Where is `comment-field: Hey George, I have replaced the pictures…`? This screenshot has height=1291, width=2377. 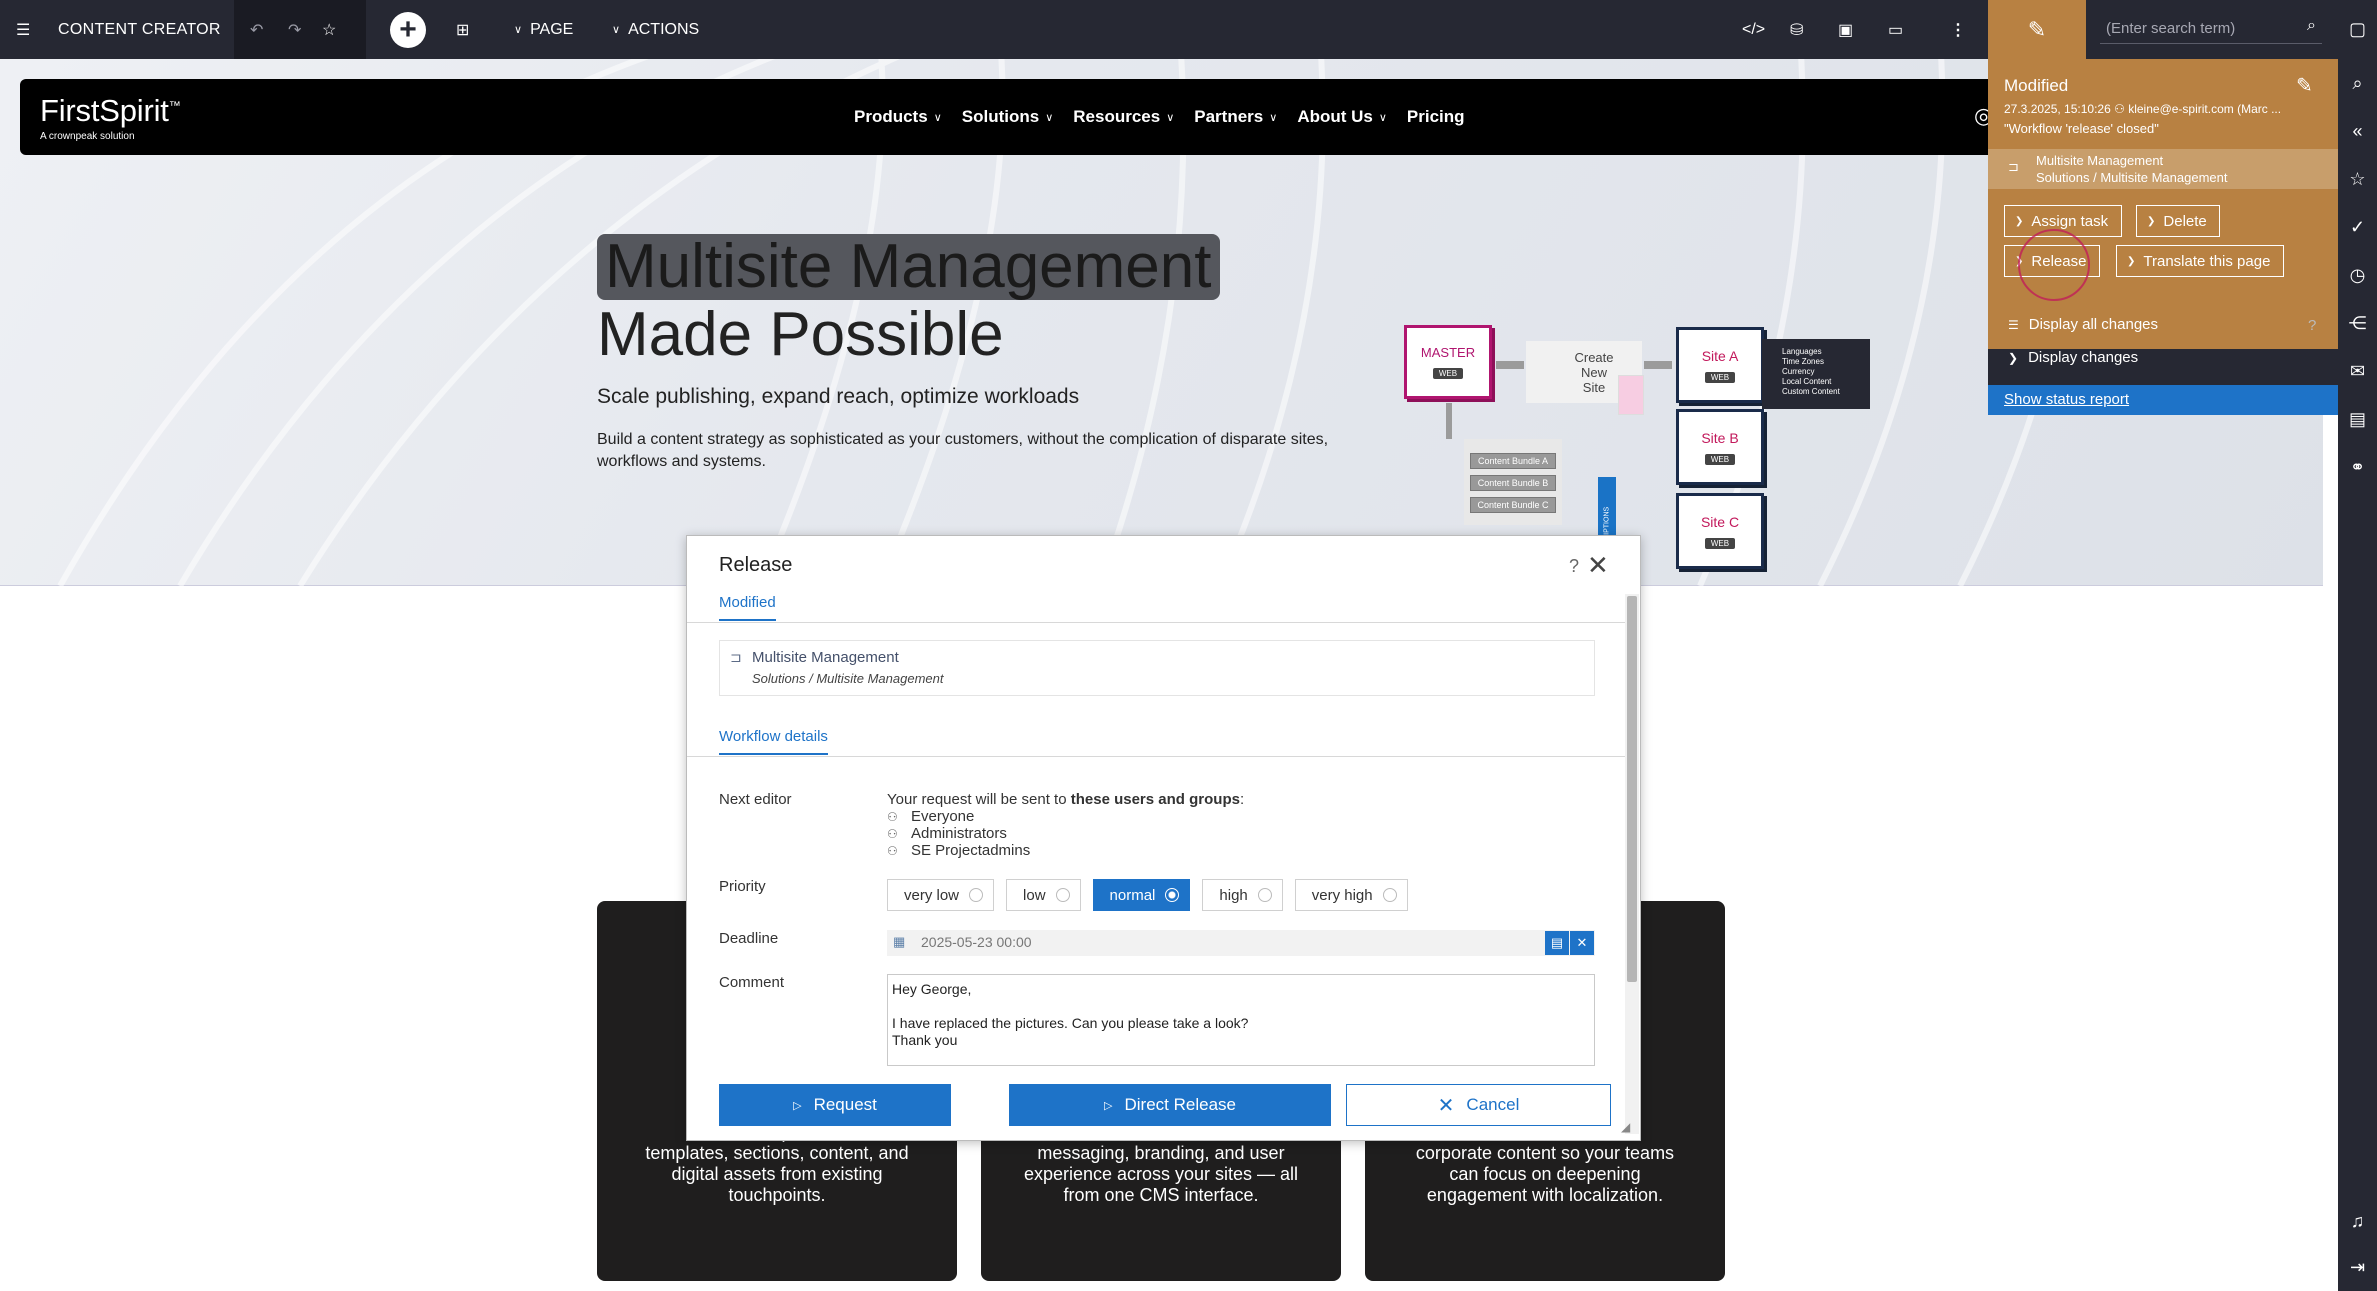 comment-field: Hey George, I have replaced the pictures… is located at coordinates (1241, 1020).